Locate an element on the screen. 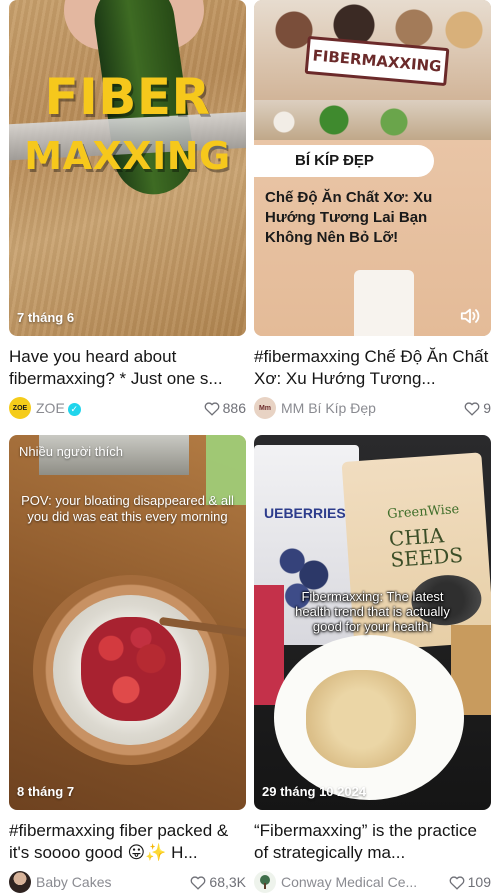 This screenshot has height=894, width=500. avatar-text: ZOE is located at coordinates (20, 408).